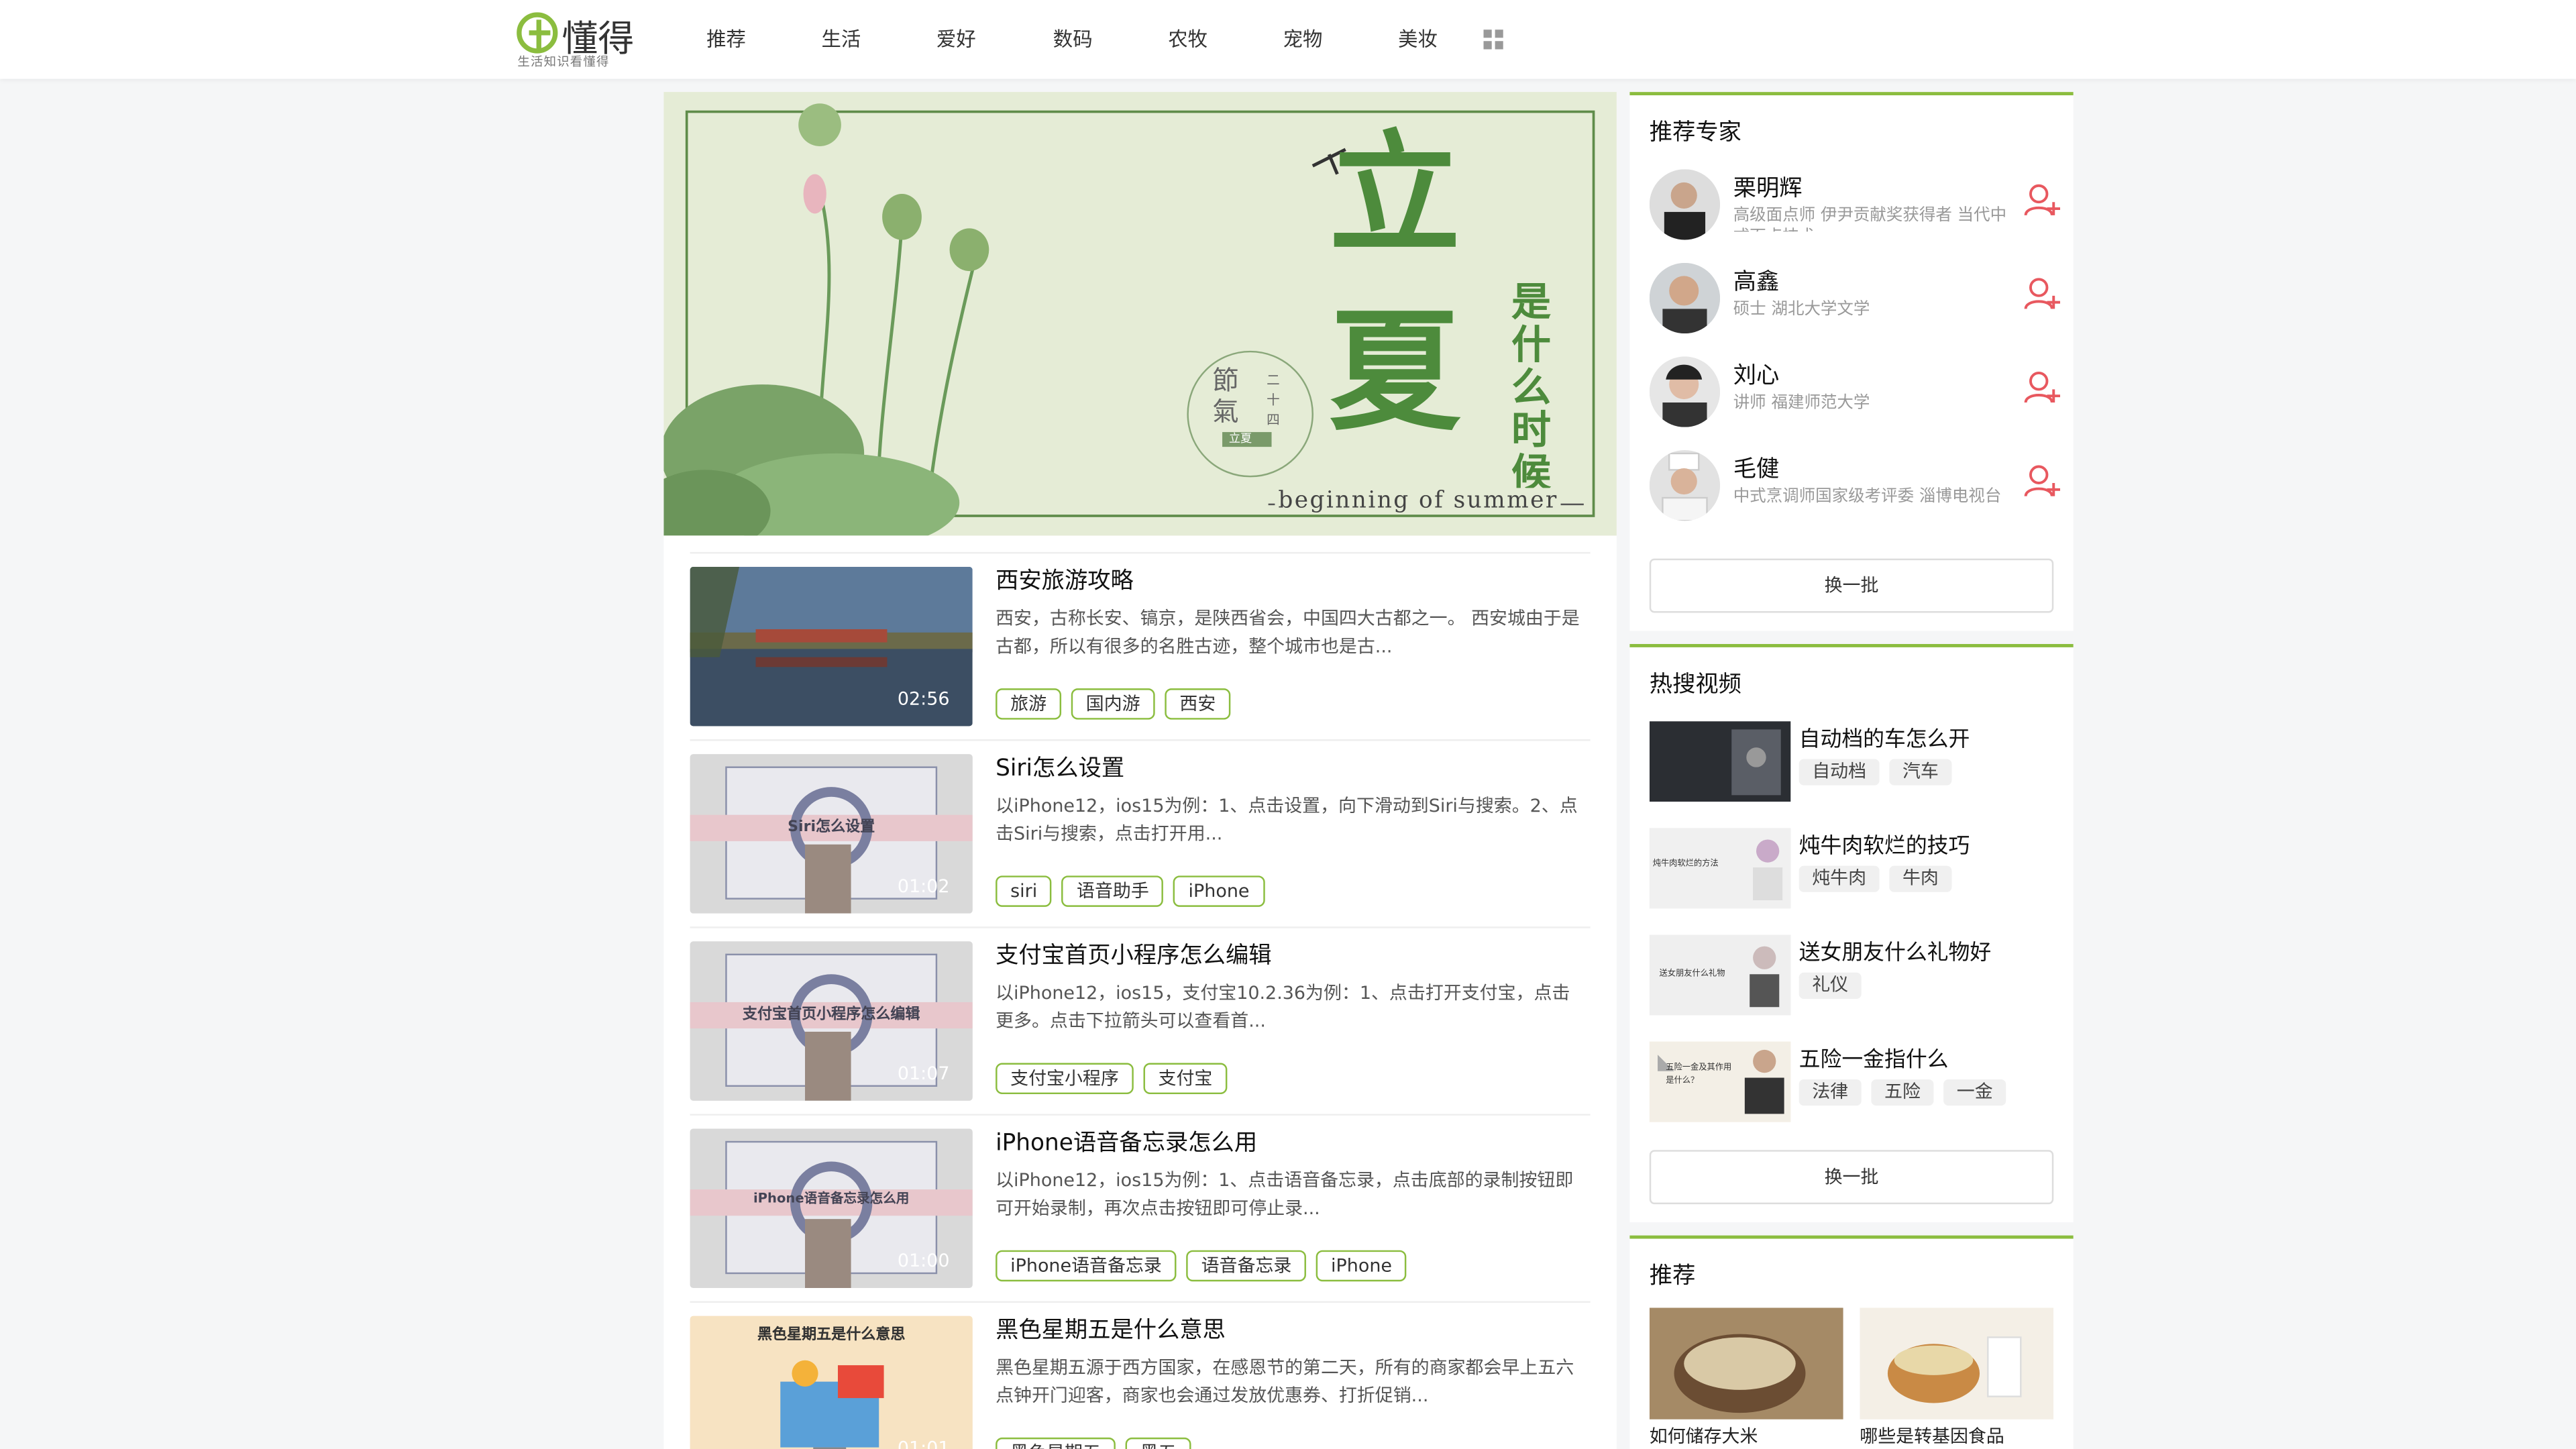 The width and height of the screenshot is (2576, 1449). I want to click on video-duration: 01:02, so click(923, 886).